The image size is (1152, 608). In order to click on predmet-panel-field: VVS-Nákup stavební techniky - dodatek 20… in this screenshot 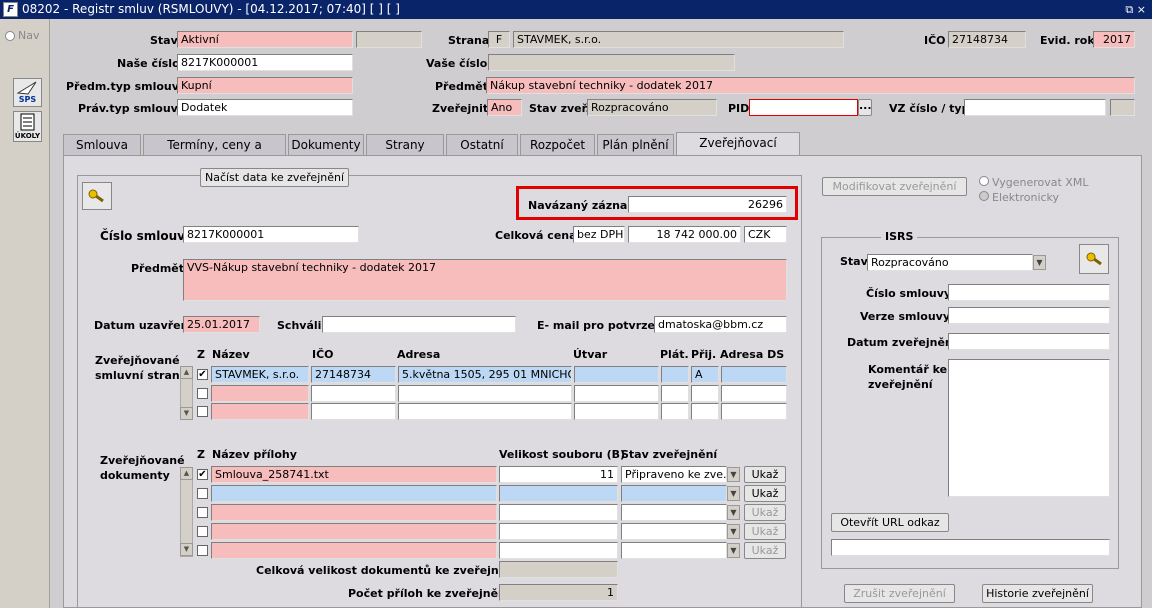, I will do `click(485, 280)`.